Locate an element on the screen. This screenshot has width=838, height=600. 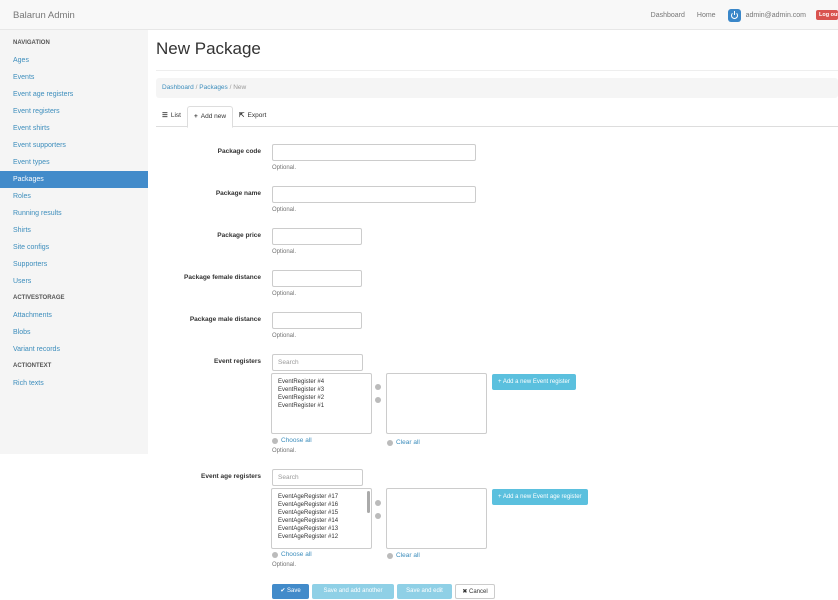
sidebar-item-roles: Roles is located at coordinates (74, 196).